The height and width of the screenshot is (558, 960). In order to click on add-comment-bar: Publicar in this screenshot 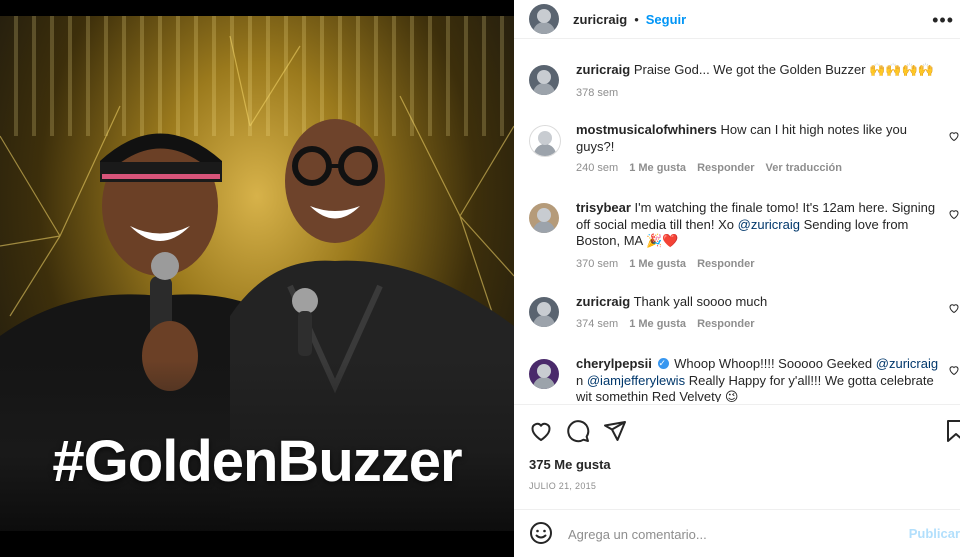, I will do `click(737, 533)`.